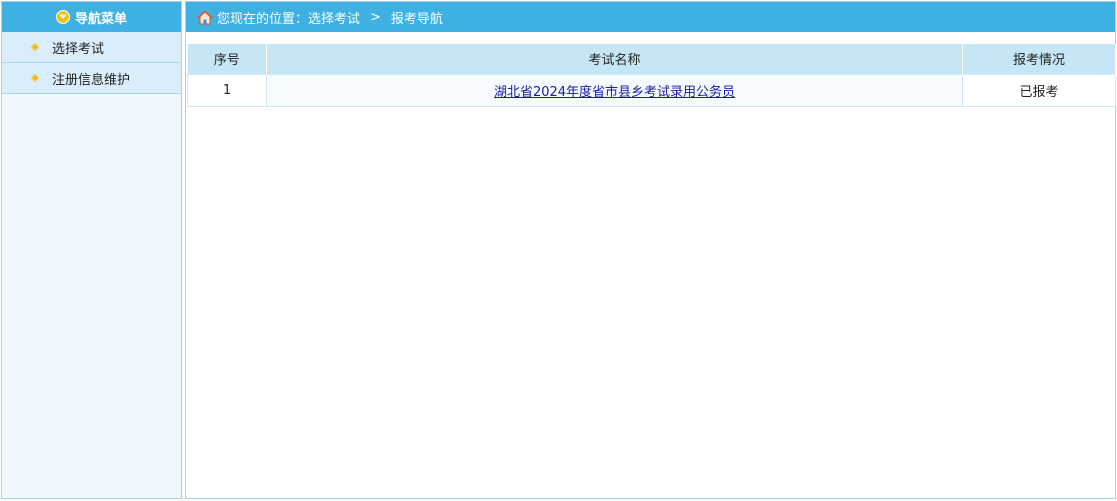 This screenshot has height=501, width=1117. What do you see at coordinates (78, 49) in the screenshot?
I see `sidebar-item-label: 选择考试` at bounding box center [78, 49].